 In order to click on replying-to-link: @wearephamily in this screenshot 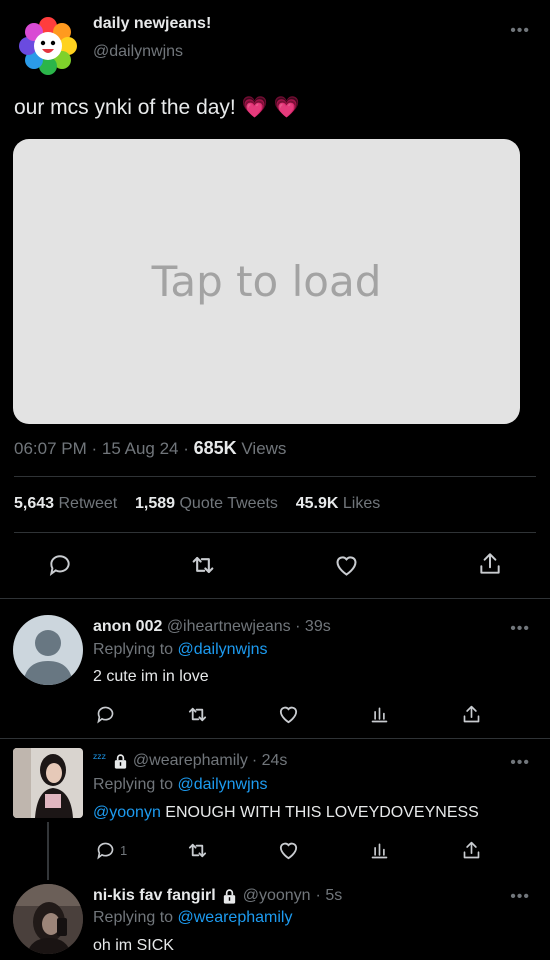, I will do `click(235, 917)`.